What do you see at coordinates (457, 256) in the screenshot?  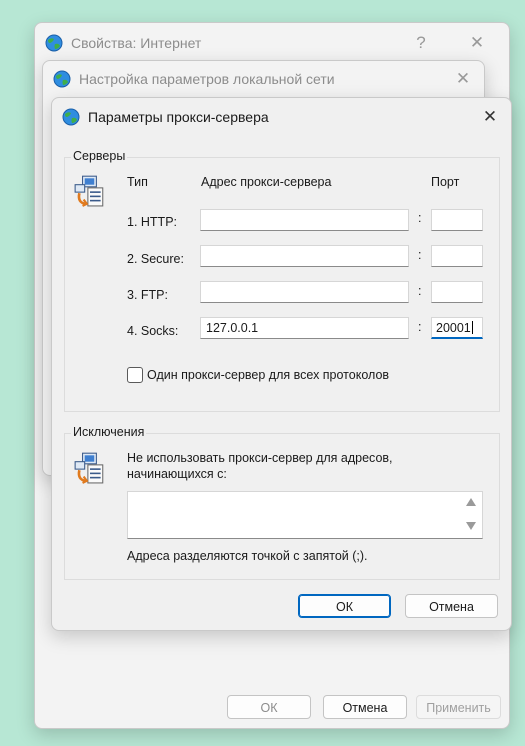 I see `secure-port-input` at bounding box center [457, 256].